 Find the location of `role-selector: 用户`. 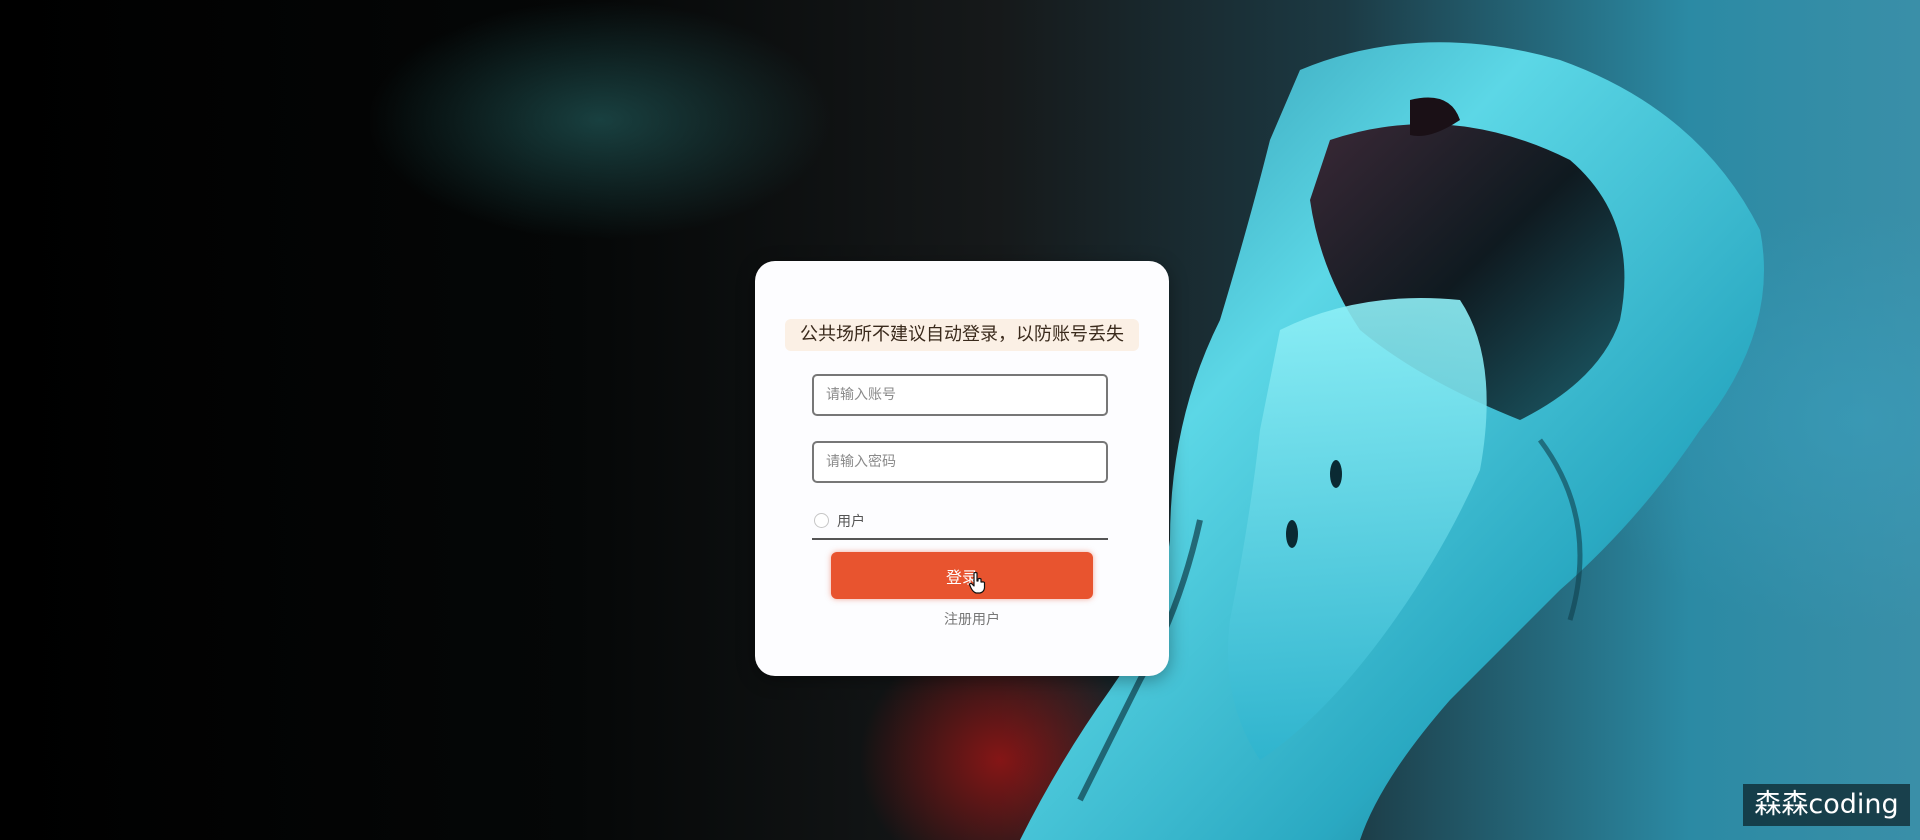

role-selector: 用户 is located at coordinates (960, 524).